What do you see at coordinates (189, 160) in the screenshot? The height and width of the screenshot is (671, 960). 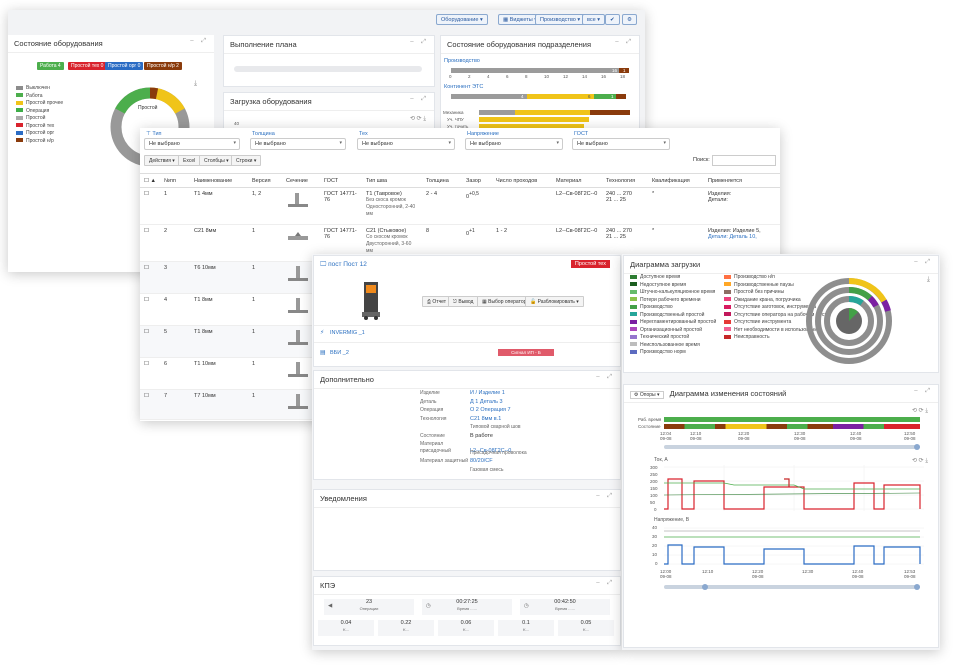 I see `excel-button: Excel` at bounding box center [189, 160].